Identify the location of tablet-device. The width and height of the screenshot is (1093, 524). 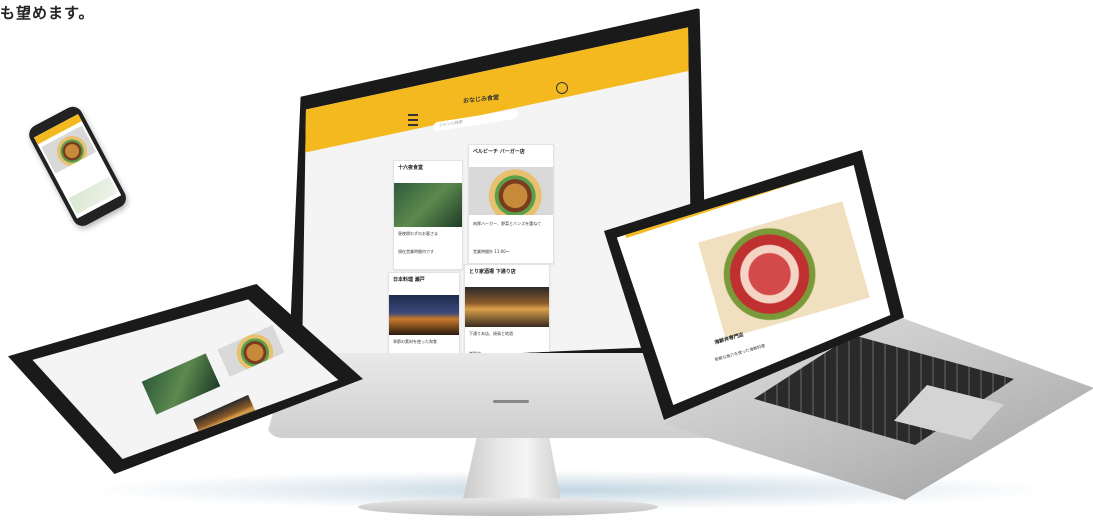
(188, 384).